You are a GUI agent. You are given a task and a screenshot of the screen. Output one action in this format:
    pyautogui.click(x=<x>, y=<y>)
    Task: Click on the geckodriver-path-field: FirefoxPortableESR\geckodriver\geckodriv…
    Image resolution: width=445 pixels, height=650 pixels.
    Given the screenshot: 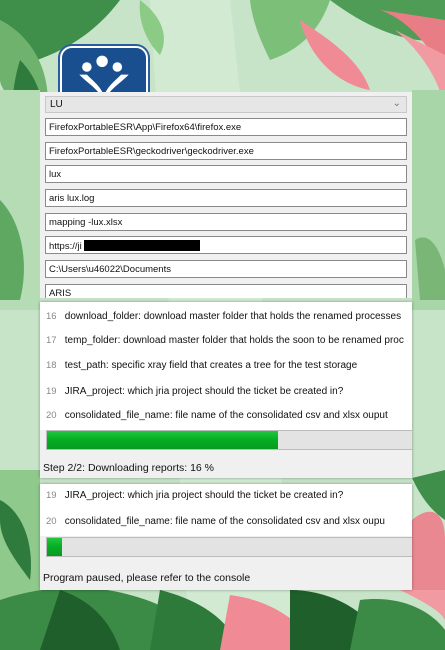 What is the action you would take?
    pyautogui.click(x=226, y=151)
    